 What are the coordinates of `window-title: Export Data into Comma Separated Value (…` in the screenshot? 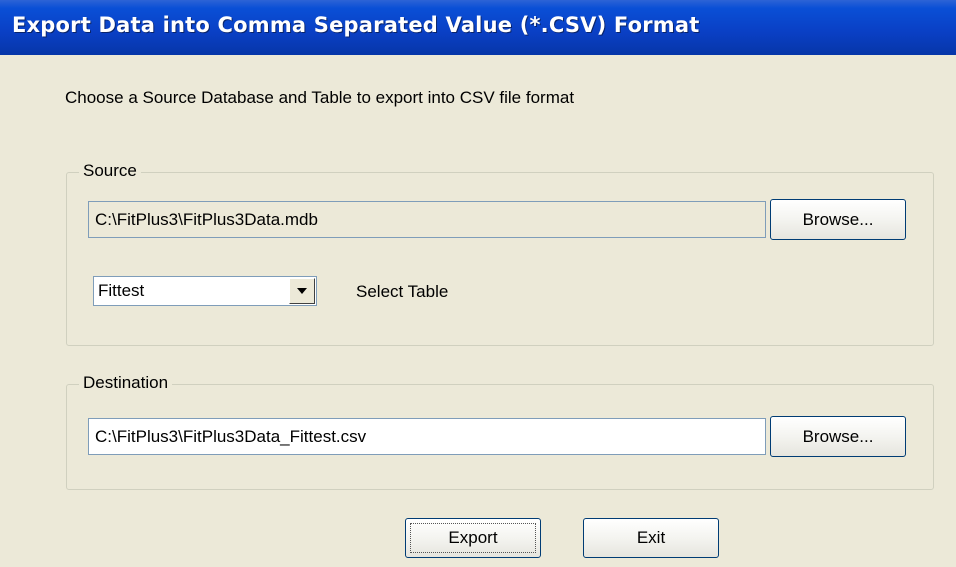 It's located at (356, 25).